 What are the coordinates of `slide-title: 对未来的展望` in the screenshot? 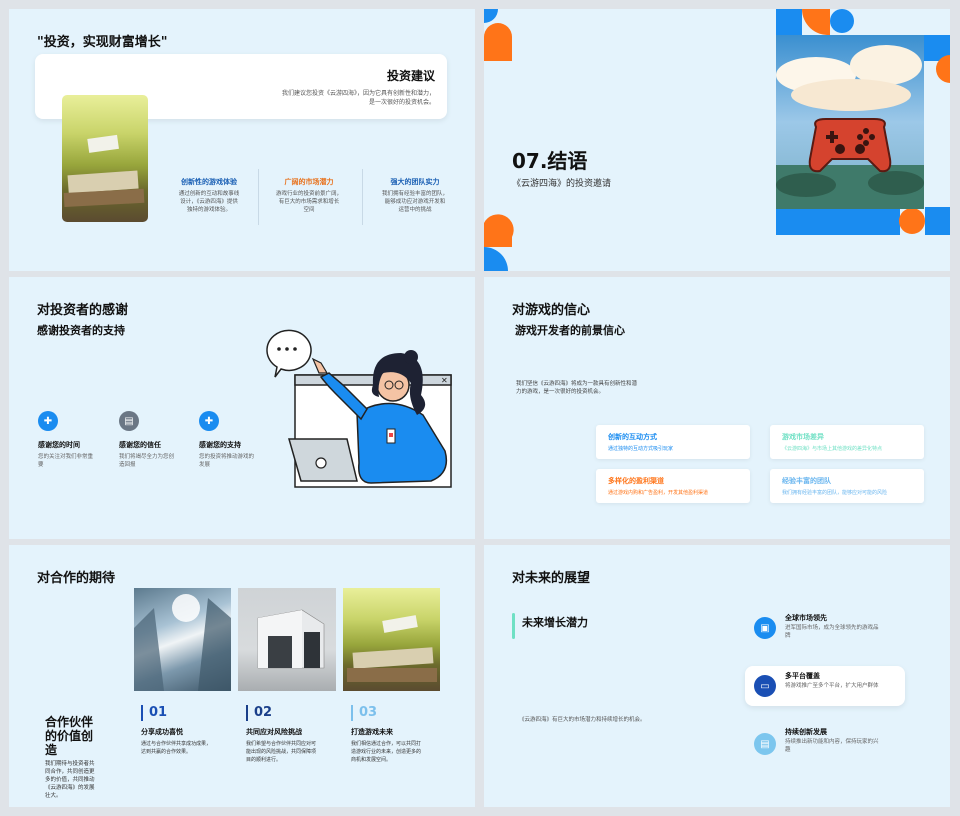 It's located at (551, 578).